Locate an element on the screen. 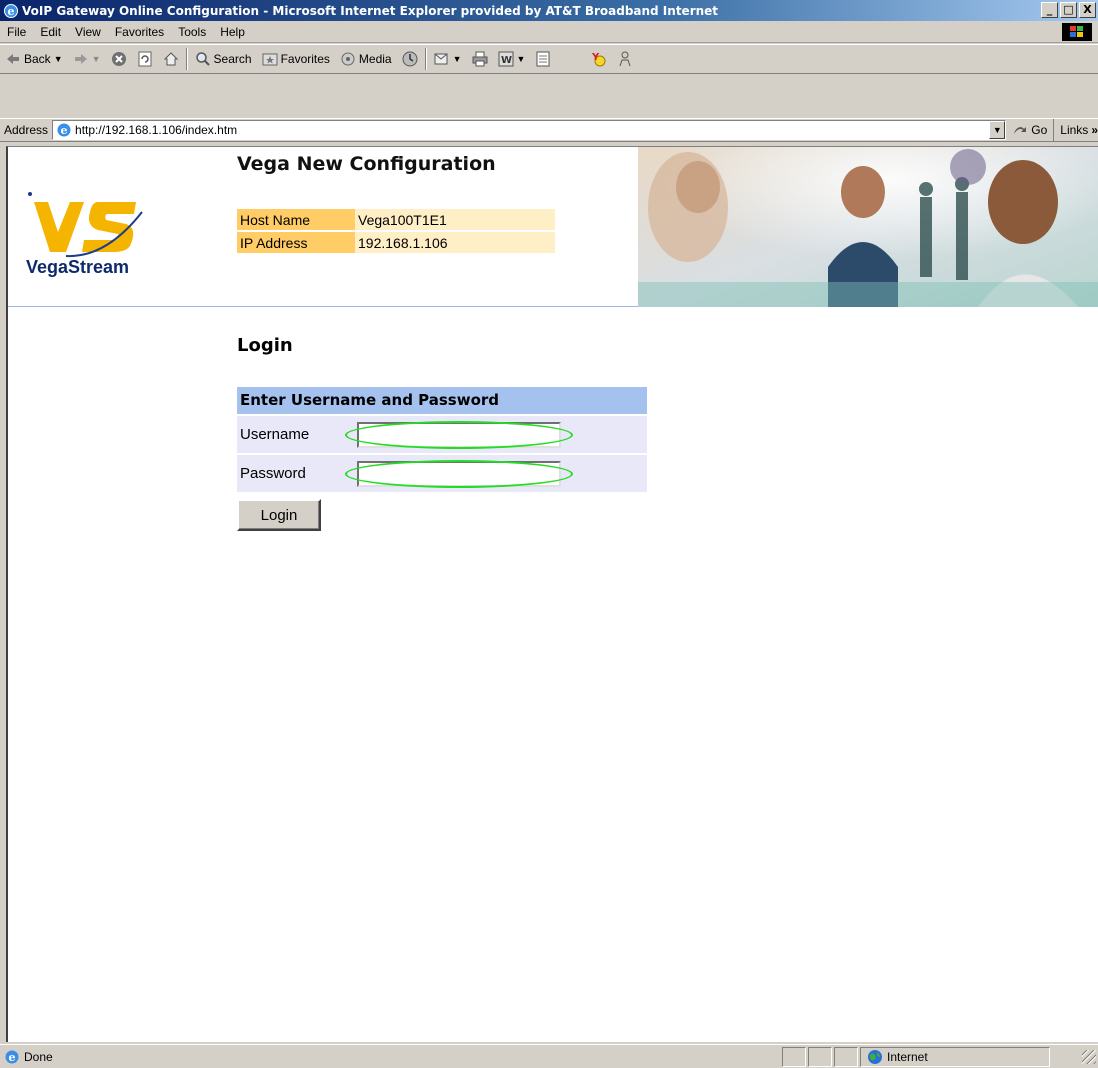  menu-view: View is located at coordinates (88, 32).